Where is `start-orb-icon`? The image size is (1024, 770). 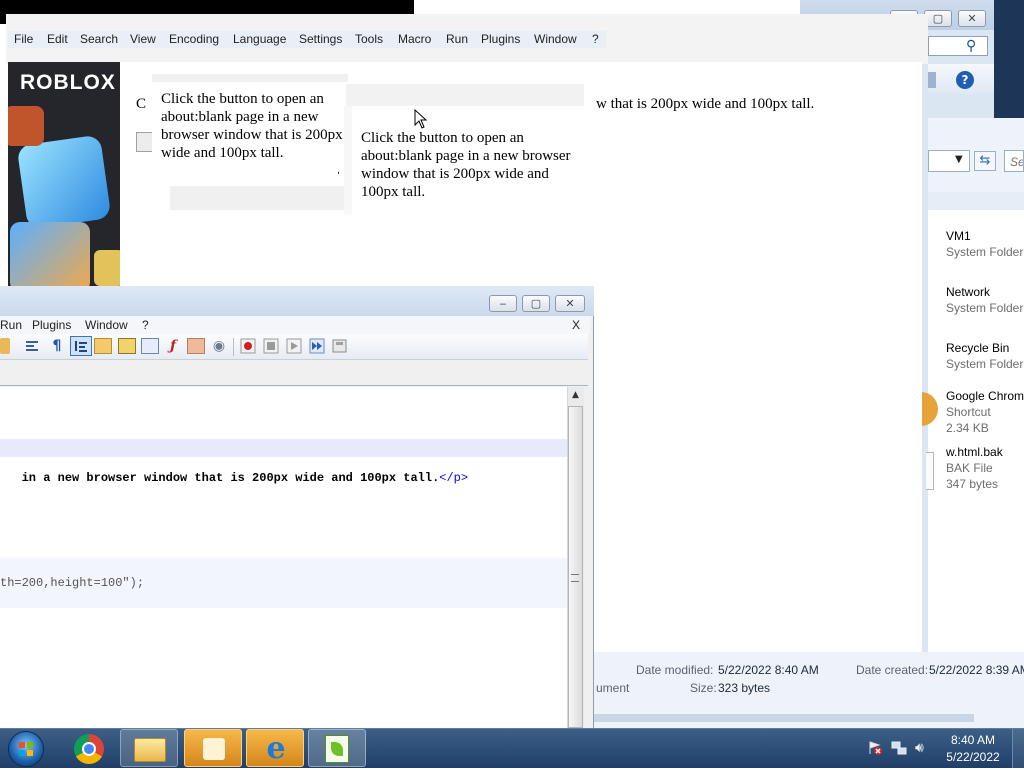 start-orb-icon is located at coordinates (26, 749).